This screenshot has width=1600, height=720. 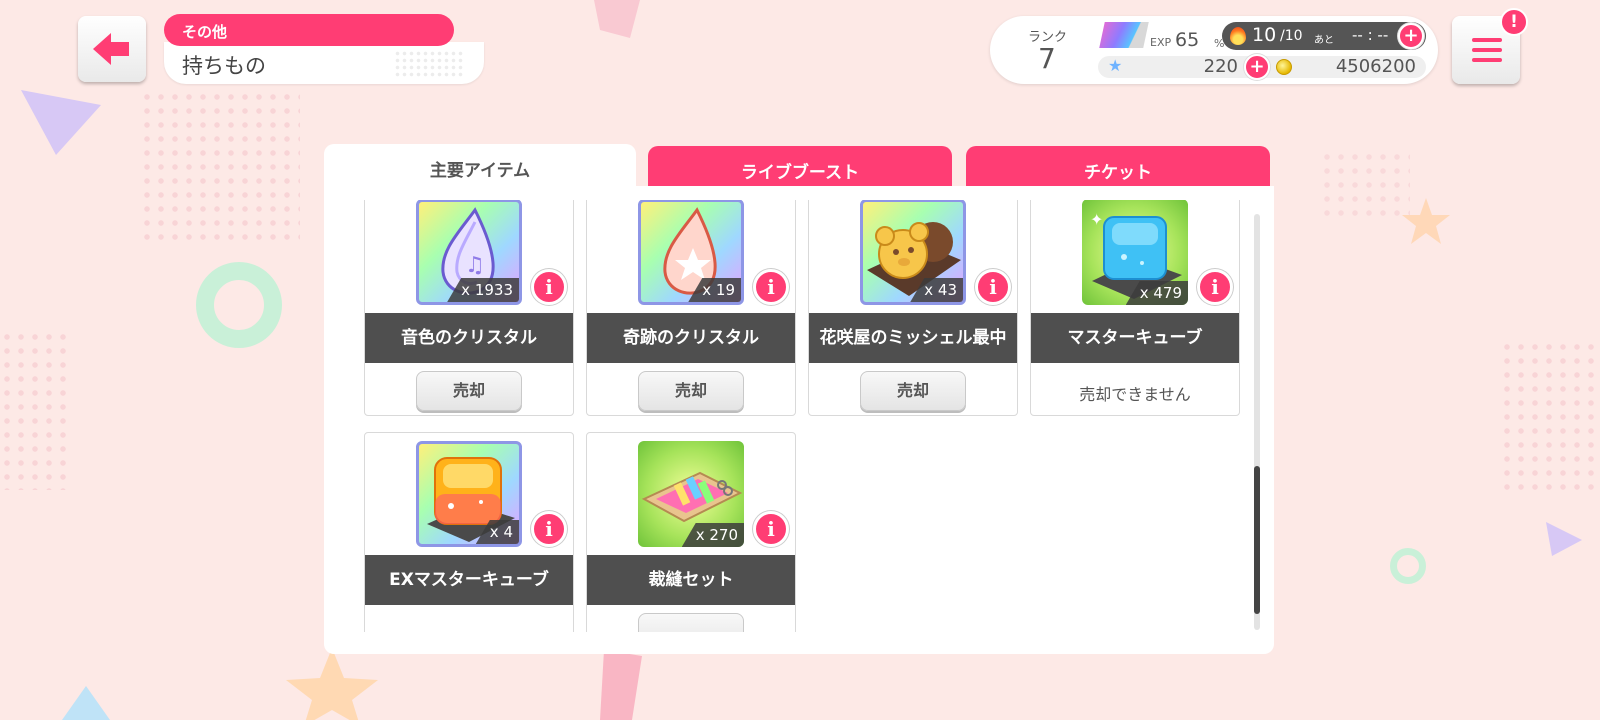 I want to click on page-header: 持ちもの その他, so click(x=324, y=49).